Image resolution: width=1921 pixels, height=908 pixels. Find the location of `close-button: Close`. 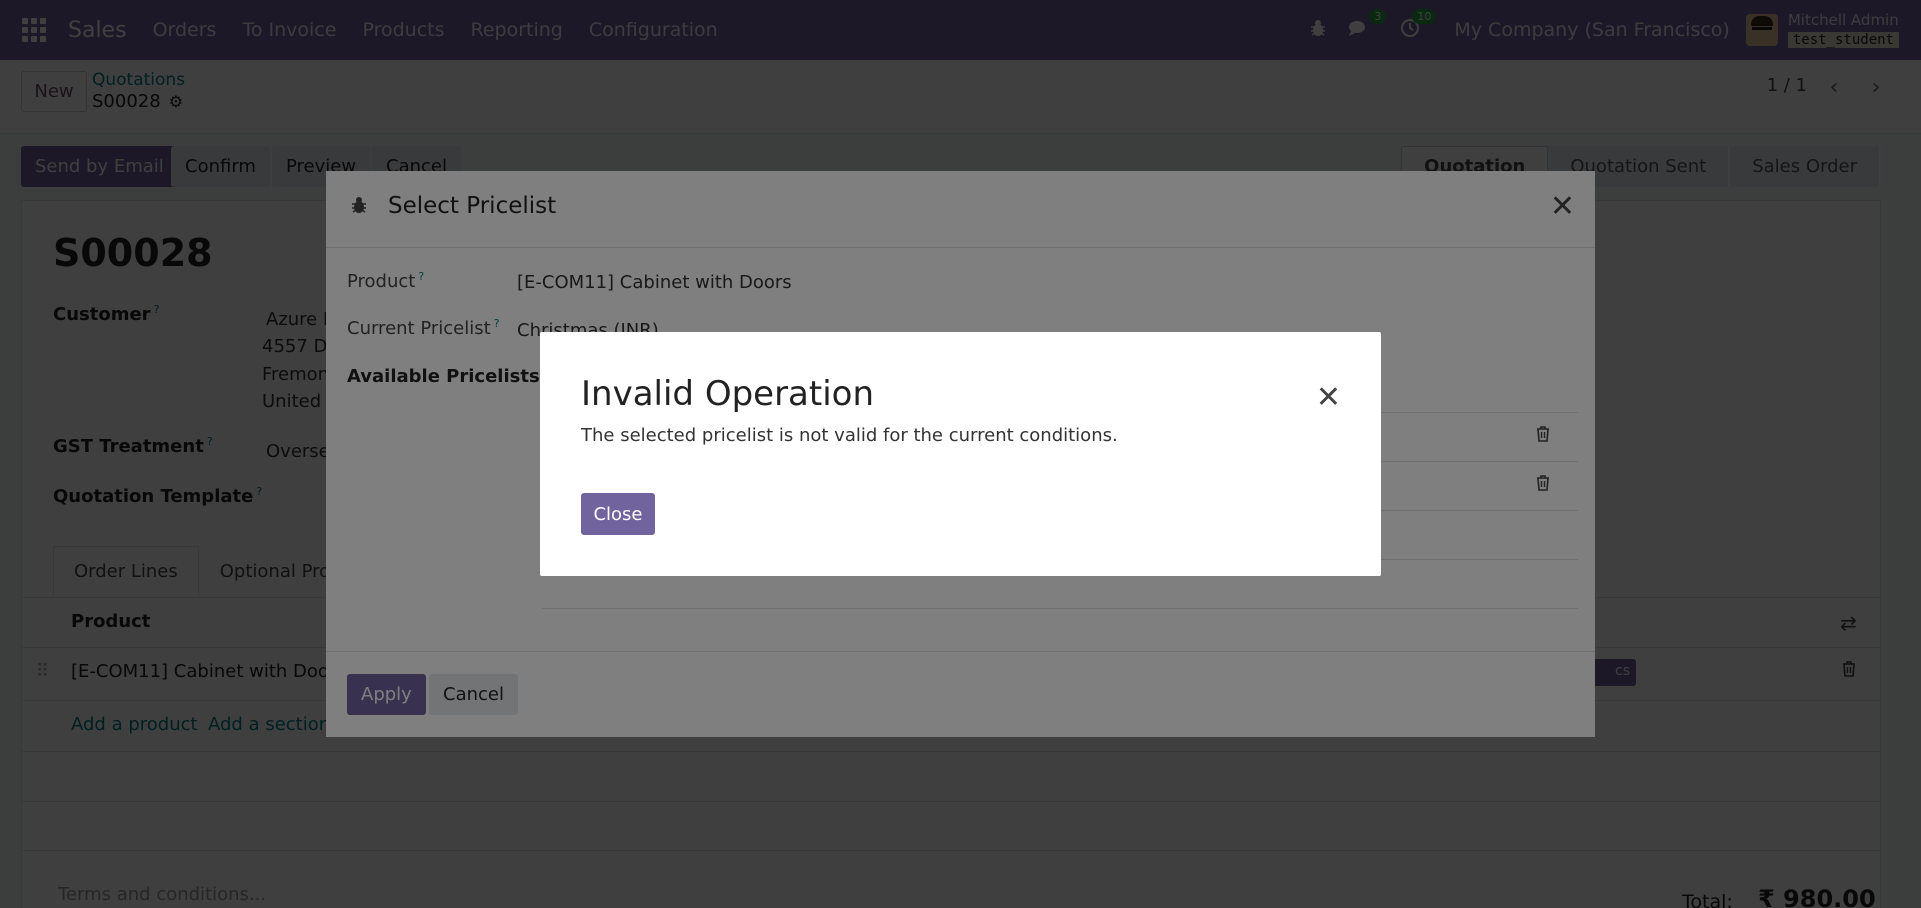

close-button: Close is located at coordinates (618, 514).